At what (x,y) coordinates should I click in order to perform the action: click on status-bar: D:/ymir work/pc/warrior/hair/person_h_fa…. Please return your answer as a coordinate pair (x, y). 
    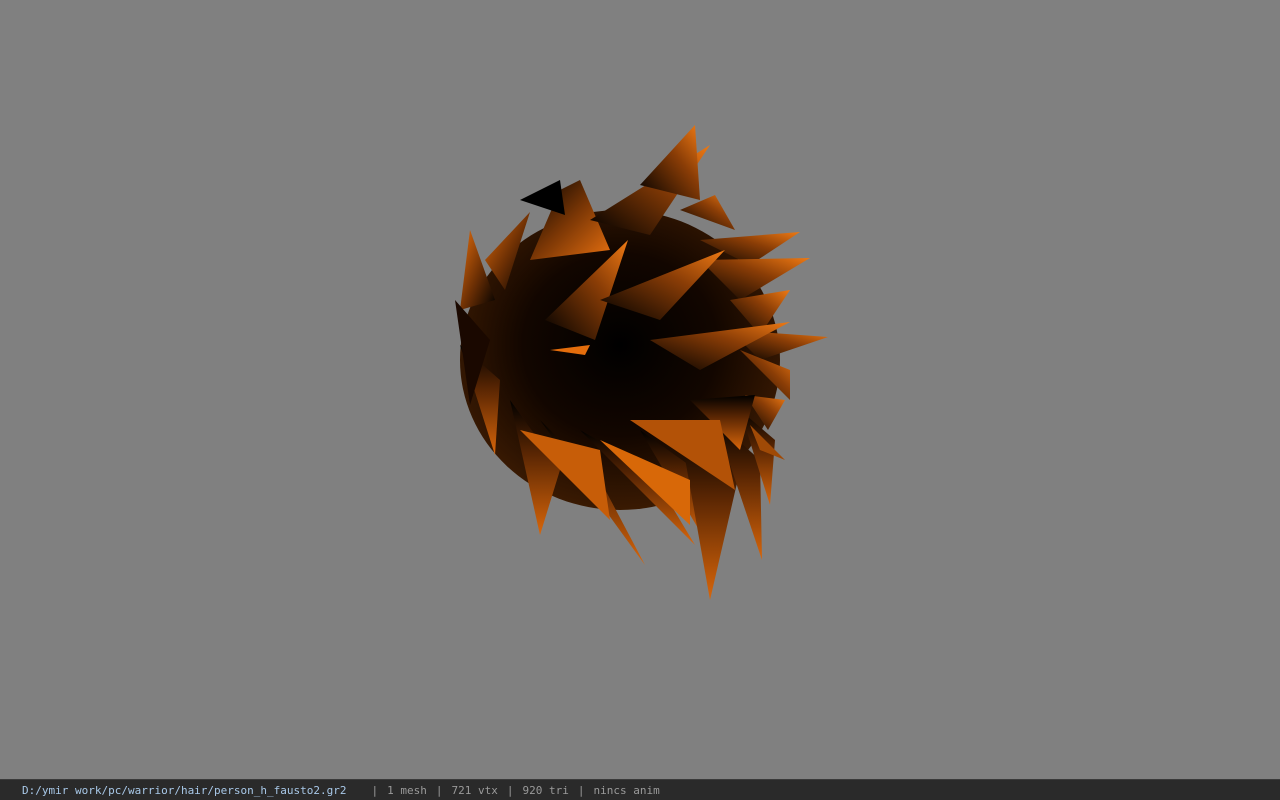
    Looking at the image, I should click on (640, 789).